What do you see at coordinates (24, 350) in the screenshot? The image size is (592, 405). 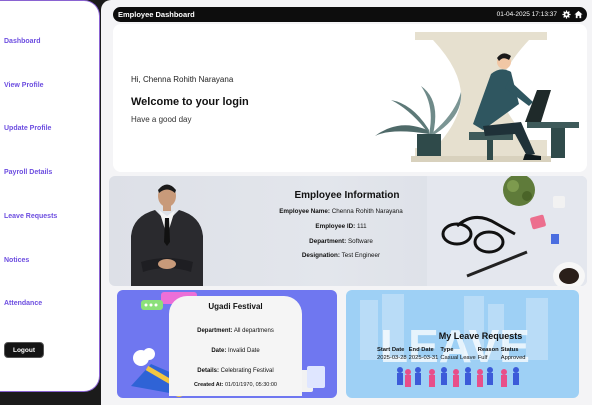 I see `logout-button: Logout` at bounding box center [24, 350].